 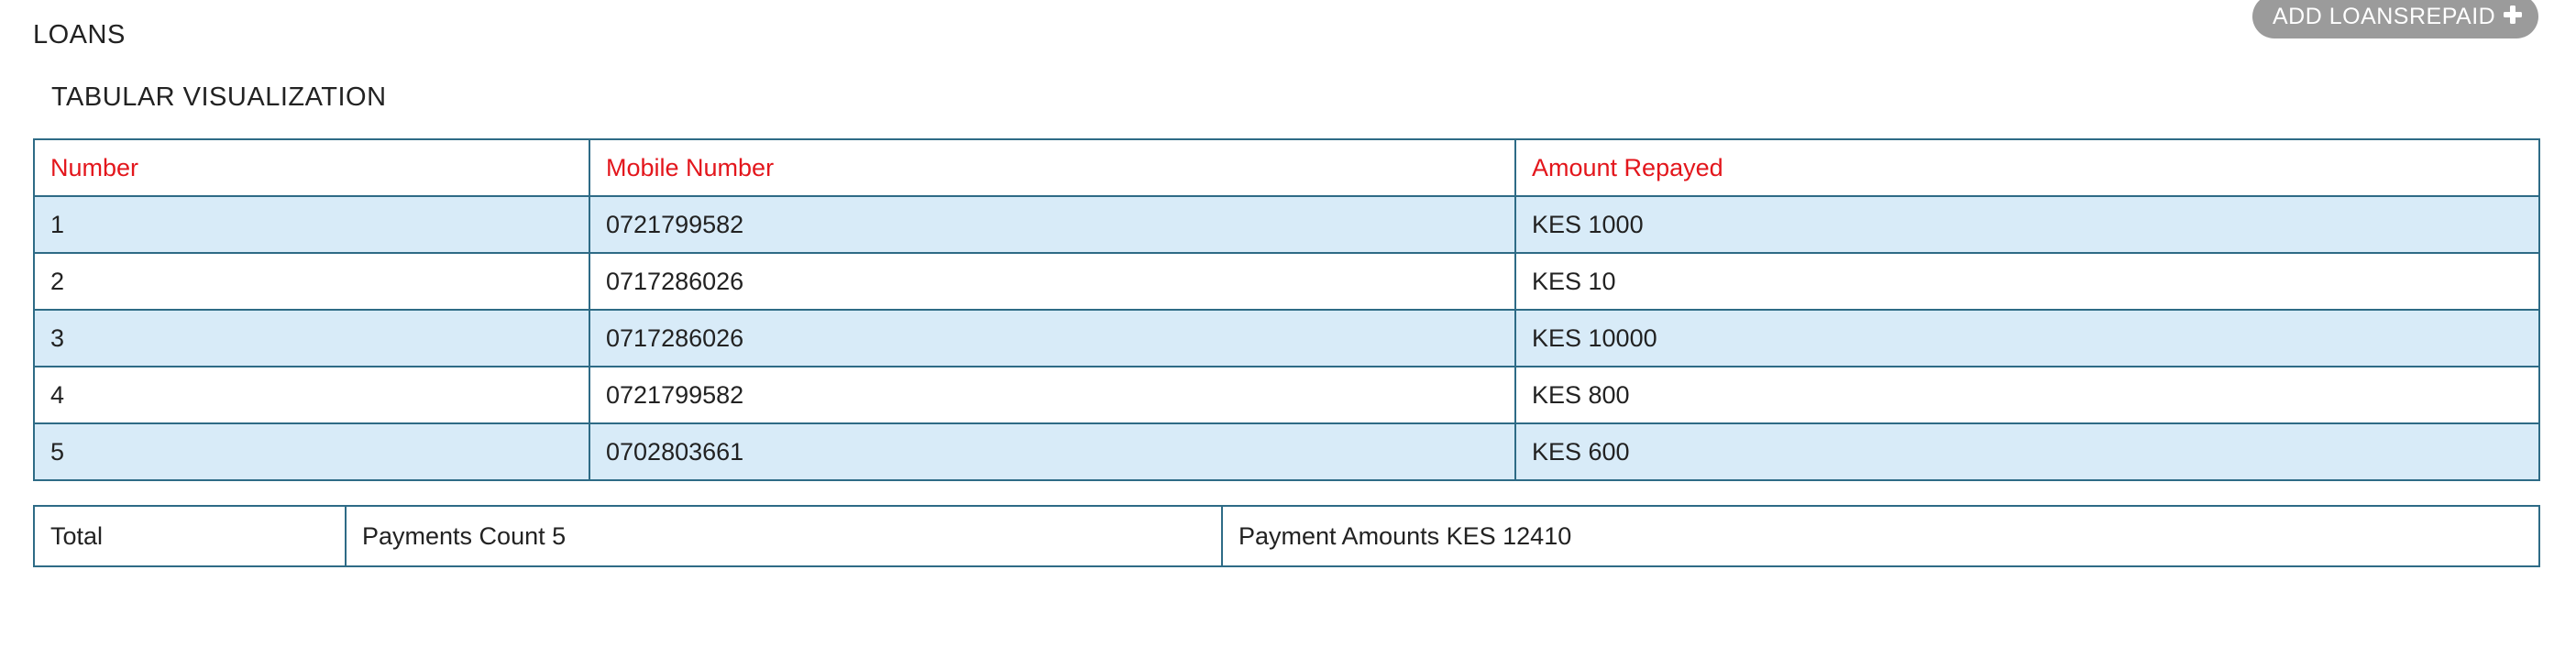 What do you see at coordinates (2027, 167) in the screenshot?
I see `column-header-amount-repayed: Amount Repayed` at bounding box center [2027, 167].